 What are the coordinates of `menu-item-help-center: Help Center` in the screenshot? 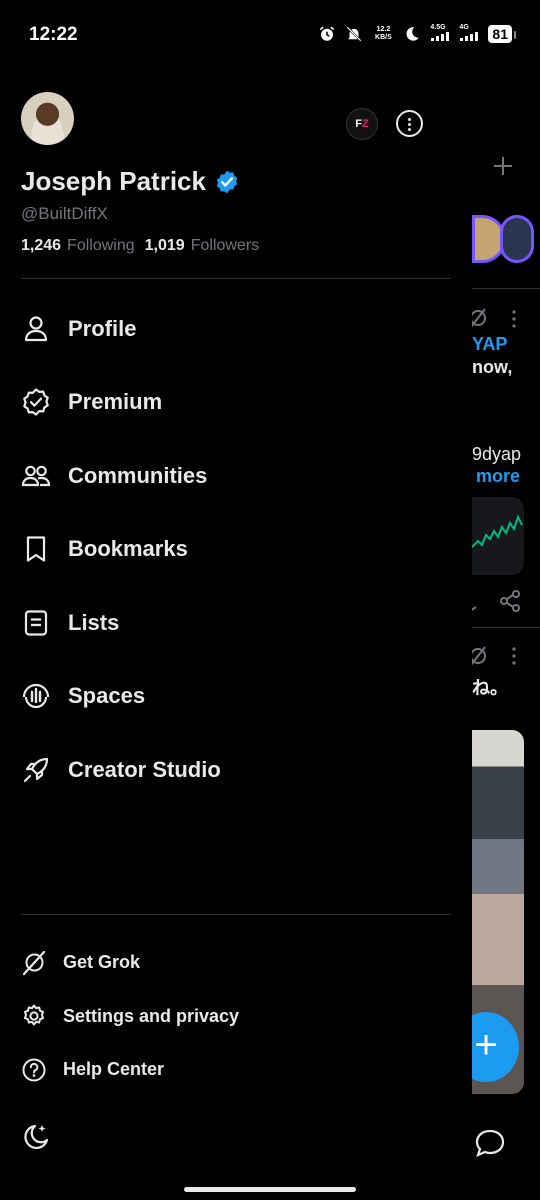 It's located at (236, 1070).